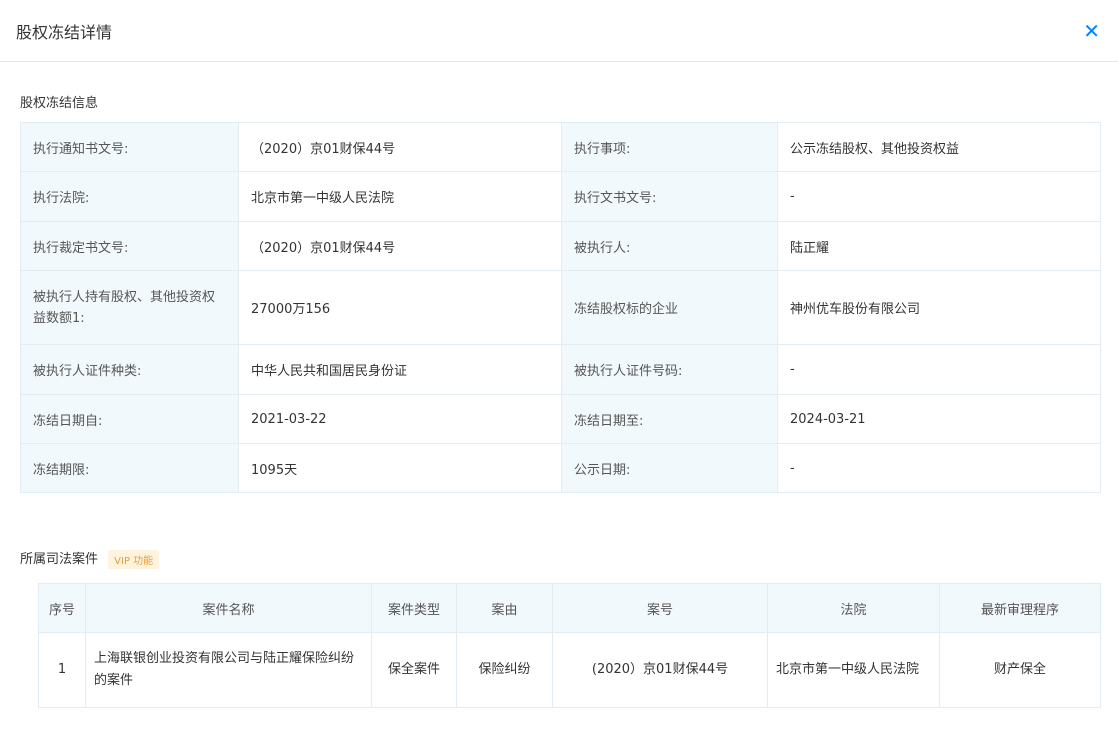 This screenshot has height=746, width=1118. Describe the element at coordinates (62, 608) in the screenshot. I see `column-header-index: 序号` at that location.